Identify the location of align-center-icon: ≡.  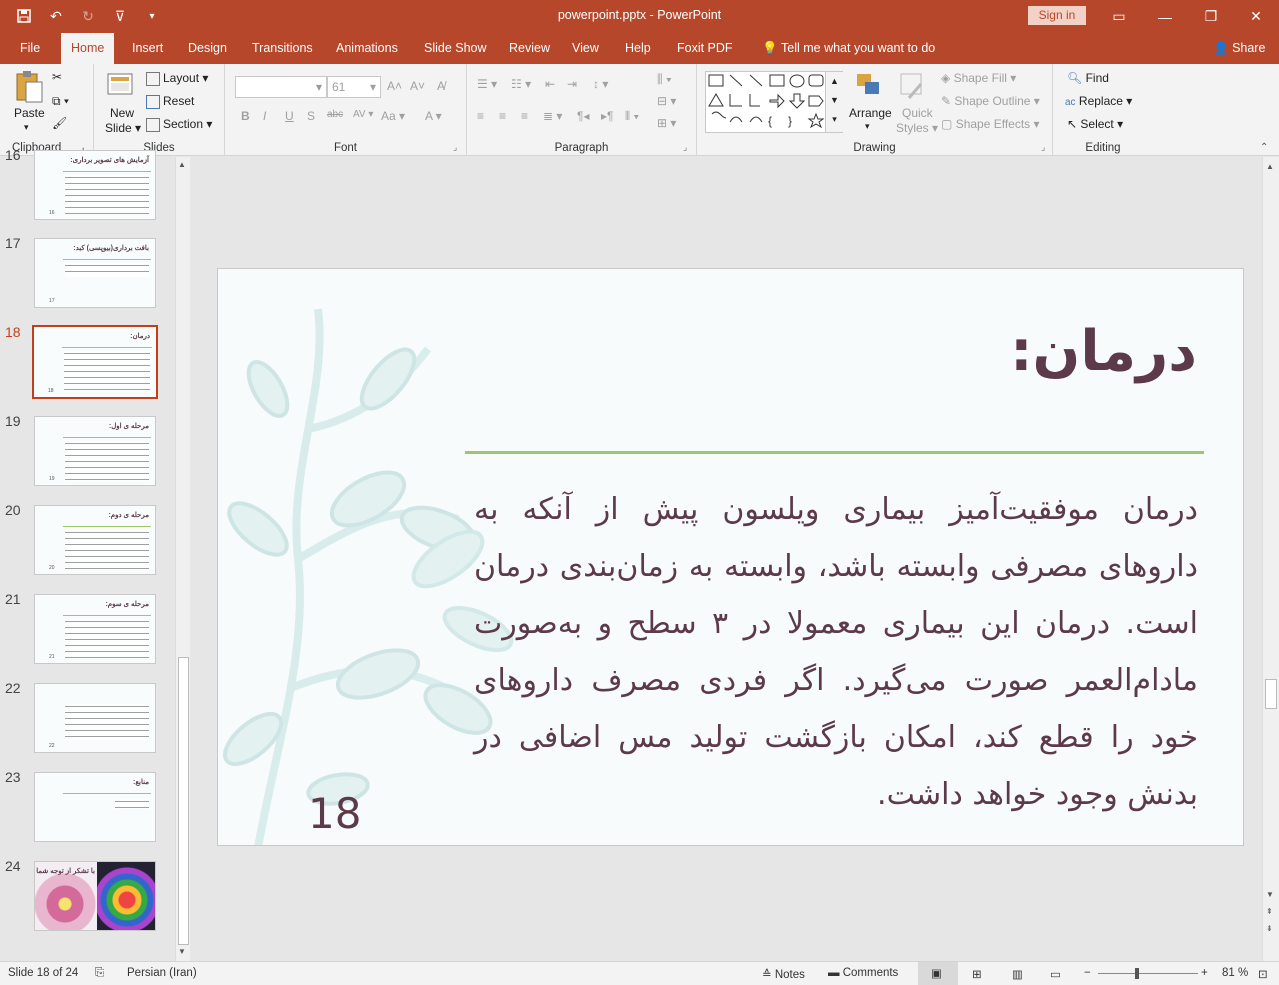
(502, 116).